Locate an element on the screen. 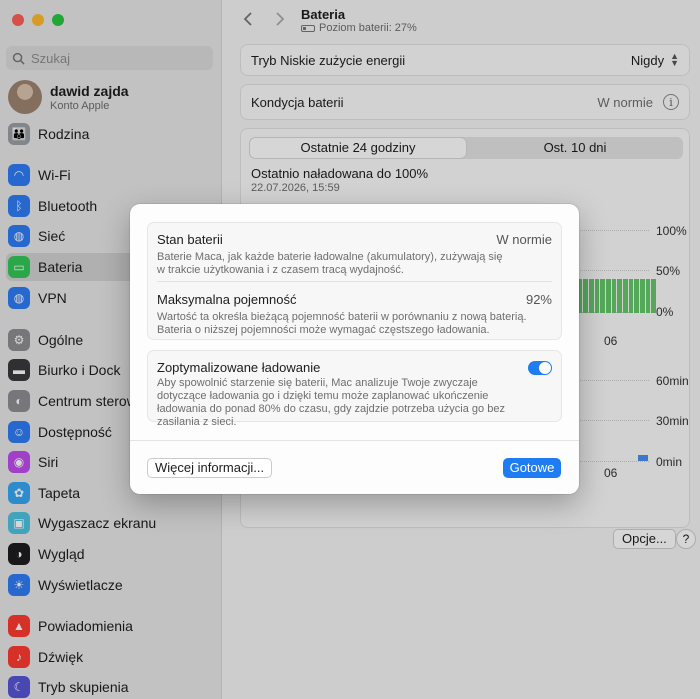 Image resolution: width=700 pixels, height=699 pixels. health-title: Stan baterii is located at coordinates (190, 239).